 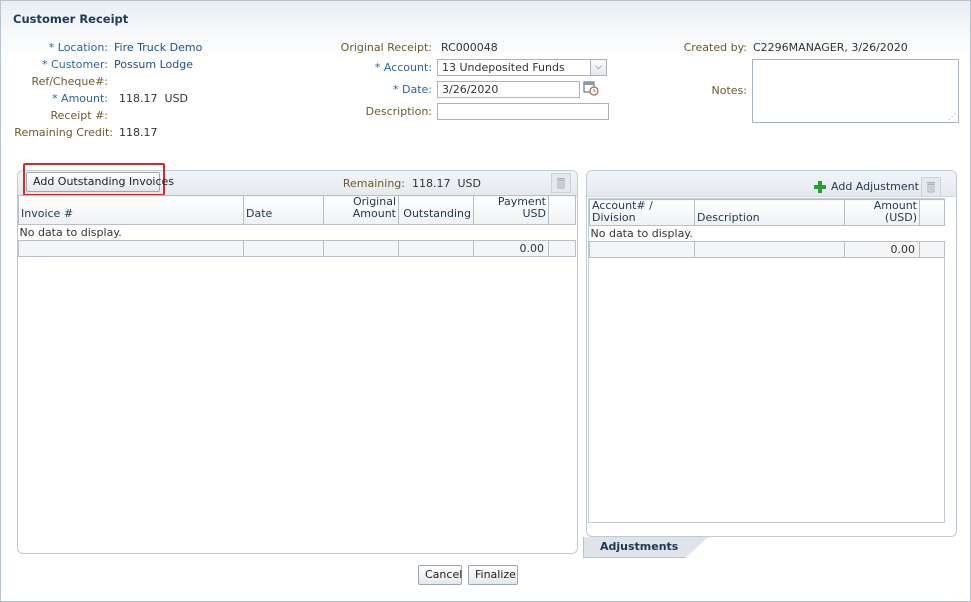 I want to click on customer-label: * Customer:, so click(x=75, y=64).